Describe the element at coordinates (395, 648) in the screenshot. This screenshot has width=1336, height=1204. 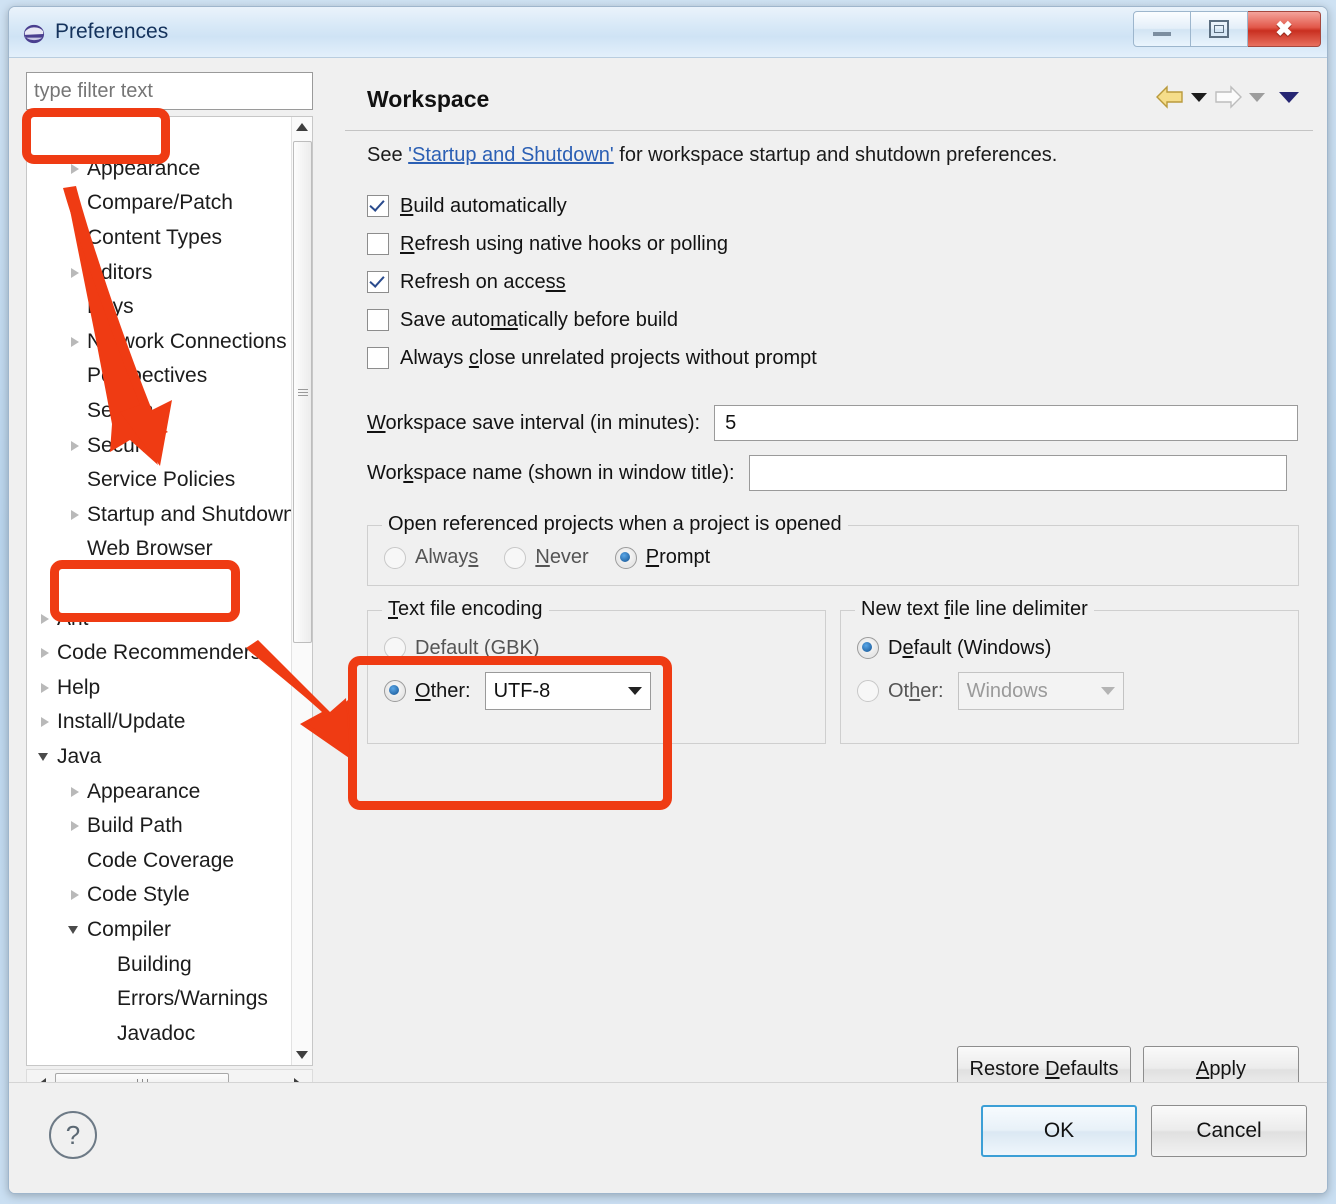
I see `encoding-default-radio` at that location.